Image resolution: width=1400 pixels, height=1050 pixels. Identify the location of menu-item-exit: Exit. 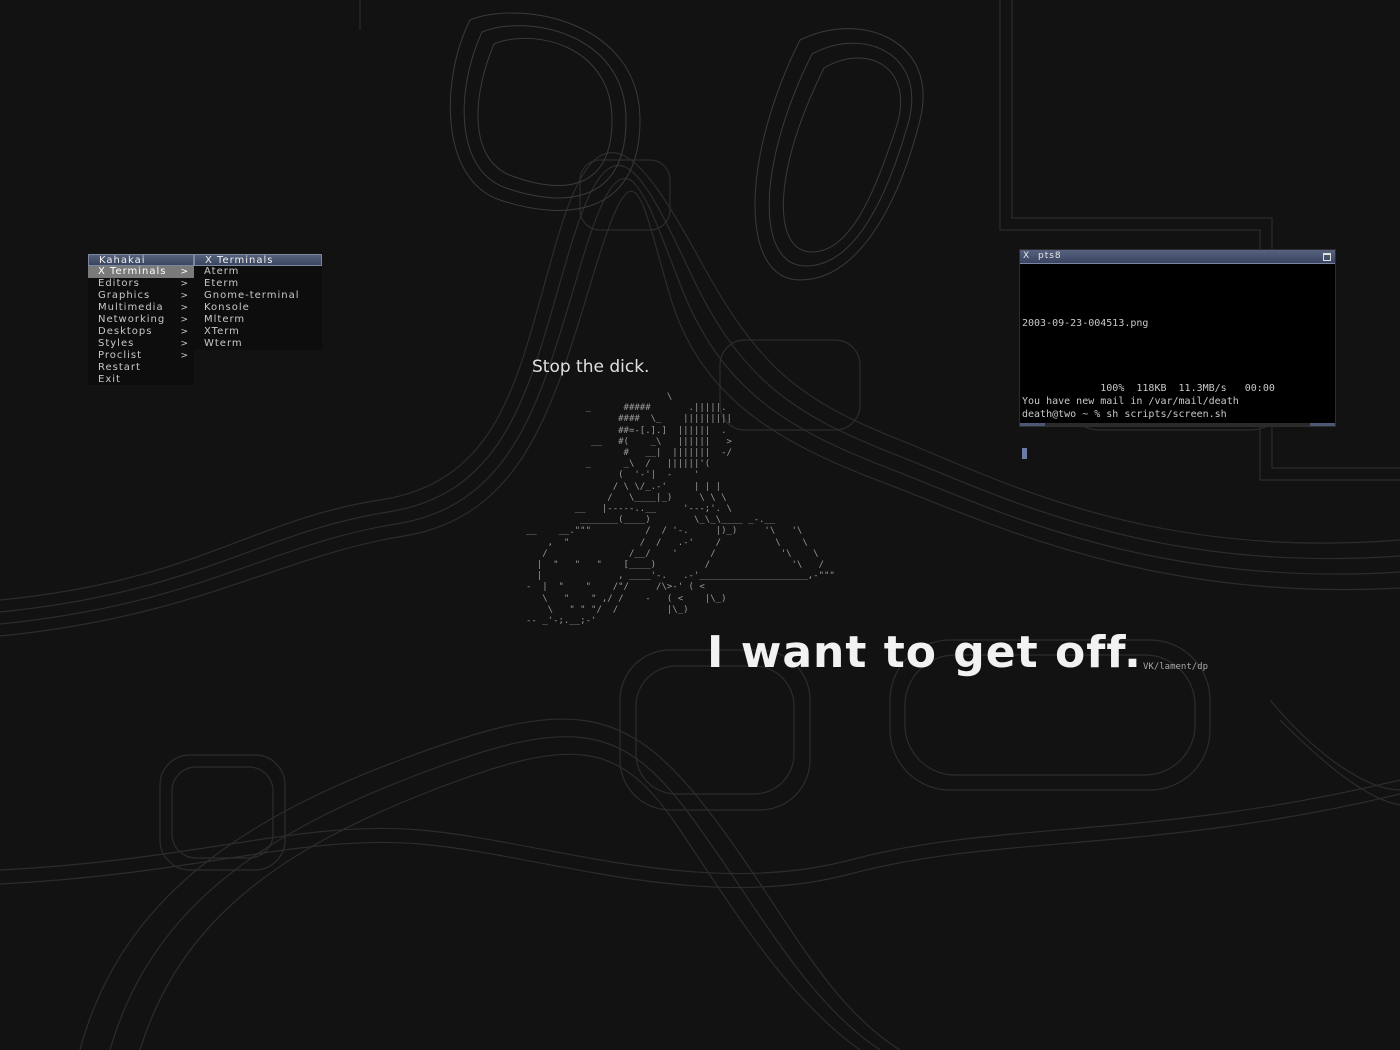
(141, 380).